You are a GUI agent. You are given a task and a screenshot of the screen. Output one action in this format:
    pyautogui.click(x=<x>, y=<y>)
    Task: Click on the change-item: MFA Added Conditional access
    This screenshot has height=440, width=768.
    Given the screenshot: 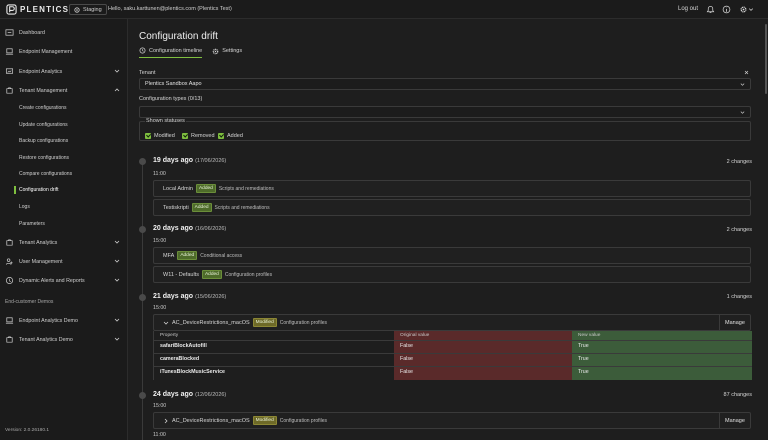 What is the action you would take?
    pyautogui.click(x=452, y=255)
    